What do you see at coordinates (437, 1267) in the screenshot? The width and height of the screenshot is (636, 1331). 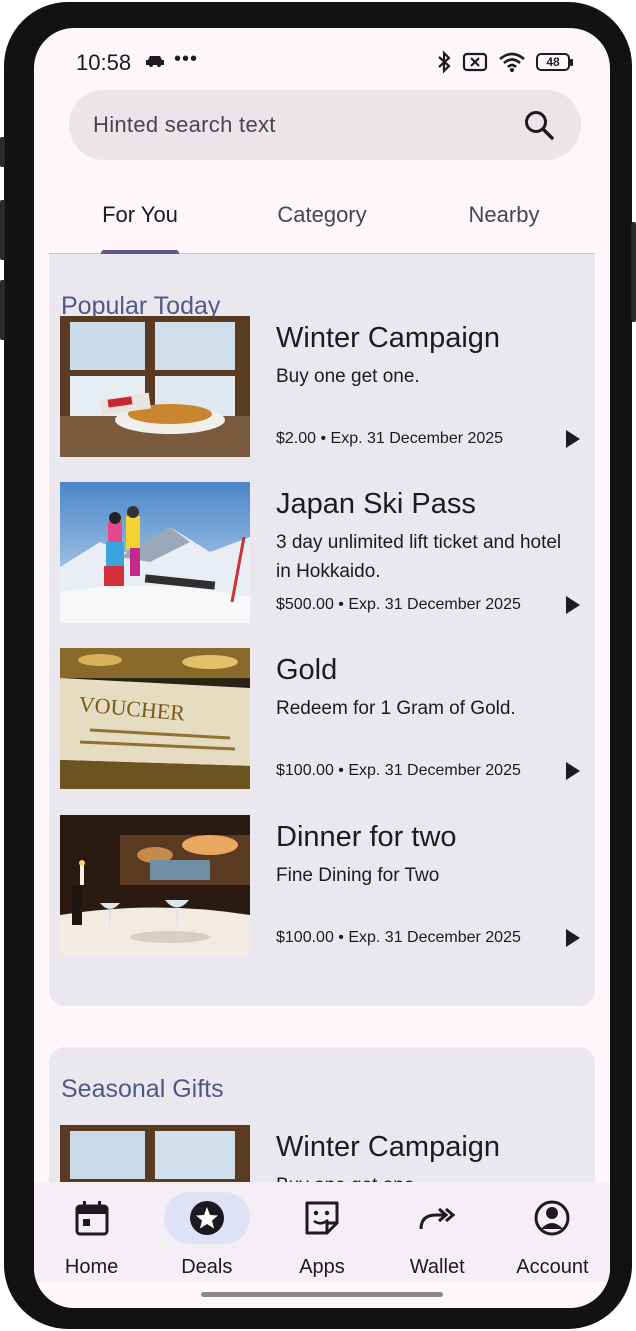 I see `nav-label: Wallet` at bounding box center [437, 1267].